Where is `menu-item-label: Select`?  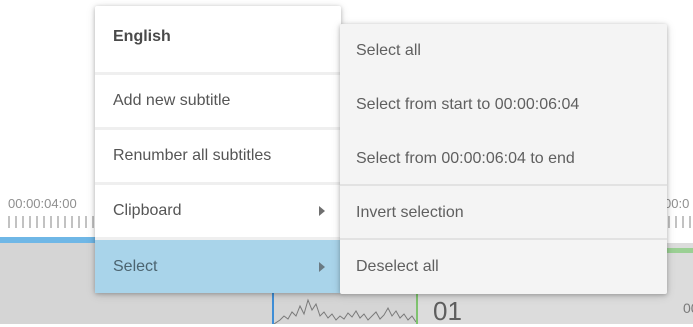 menu-item-label: Select is located at coordinates (135, 266).